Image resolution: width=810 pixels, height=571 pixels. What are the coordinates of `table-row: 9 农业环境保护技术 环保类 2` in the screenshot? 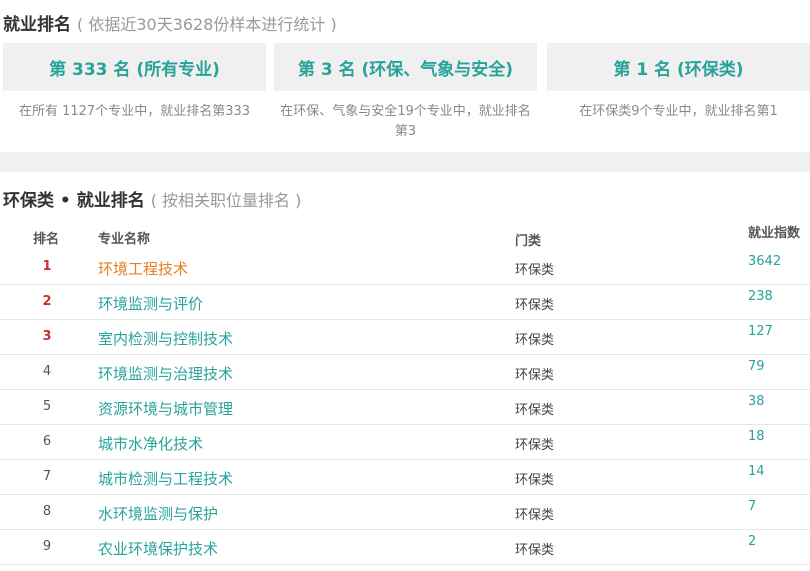 It's located at (405, 547).